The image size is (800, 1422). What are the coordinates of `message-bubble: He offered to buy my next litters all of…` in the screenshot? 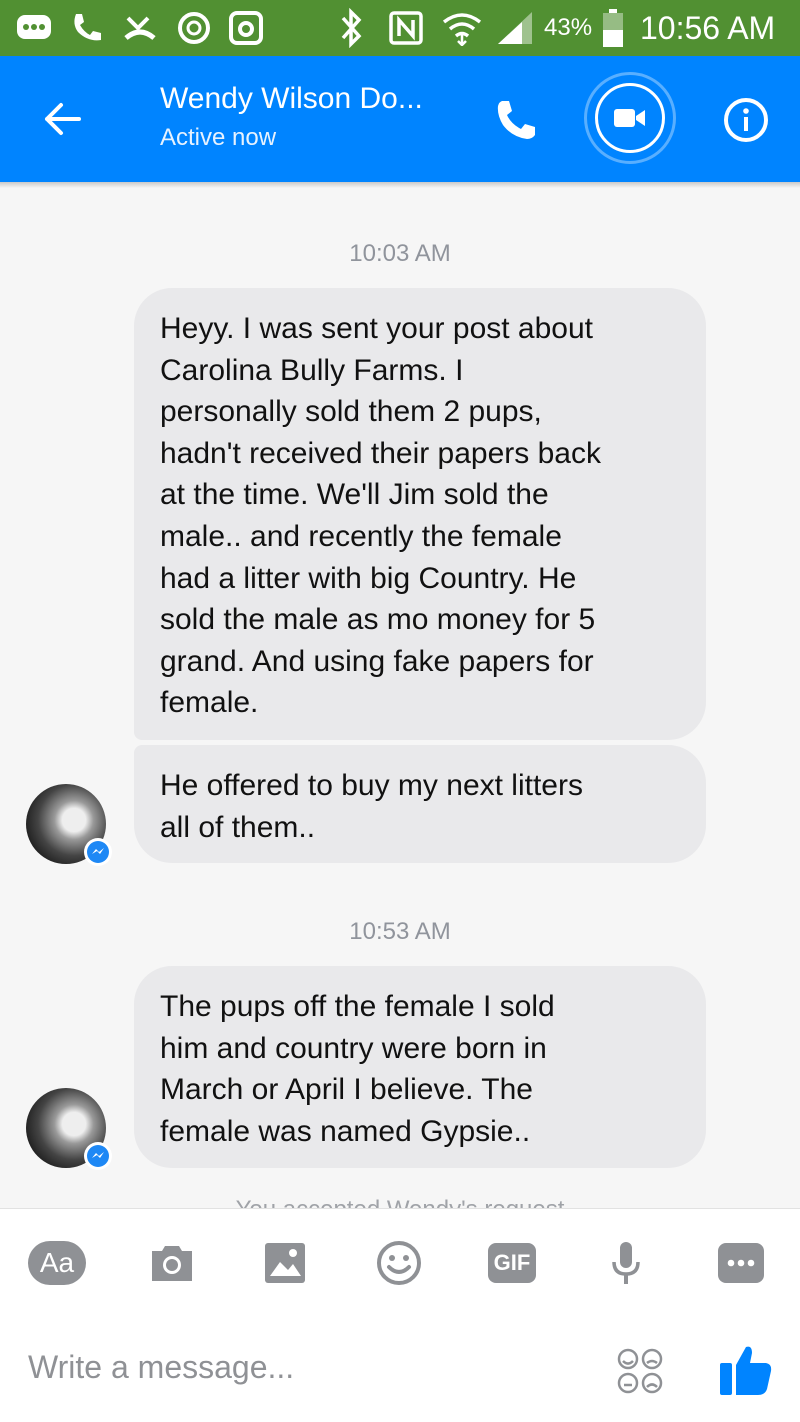 It's located at (420, 804).